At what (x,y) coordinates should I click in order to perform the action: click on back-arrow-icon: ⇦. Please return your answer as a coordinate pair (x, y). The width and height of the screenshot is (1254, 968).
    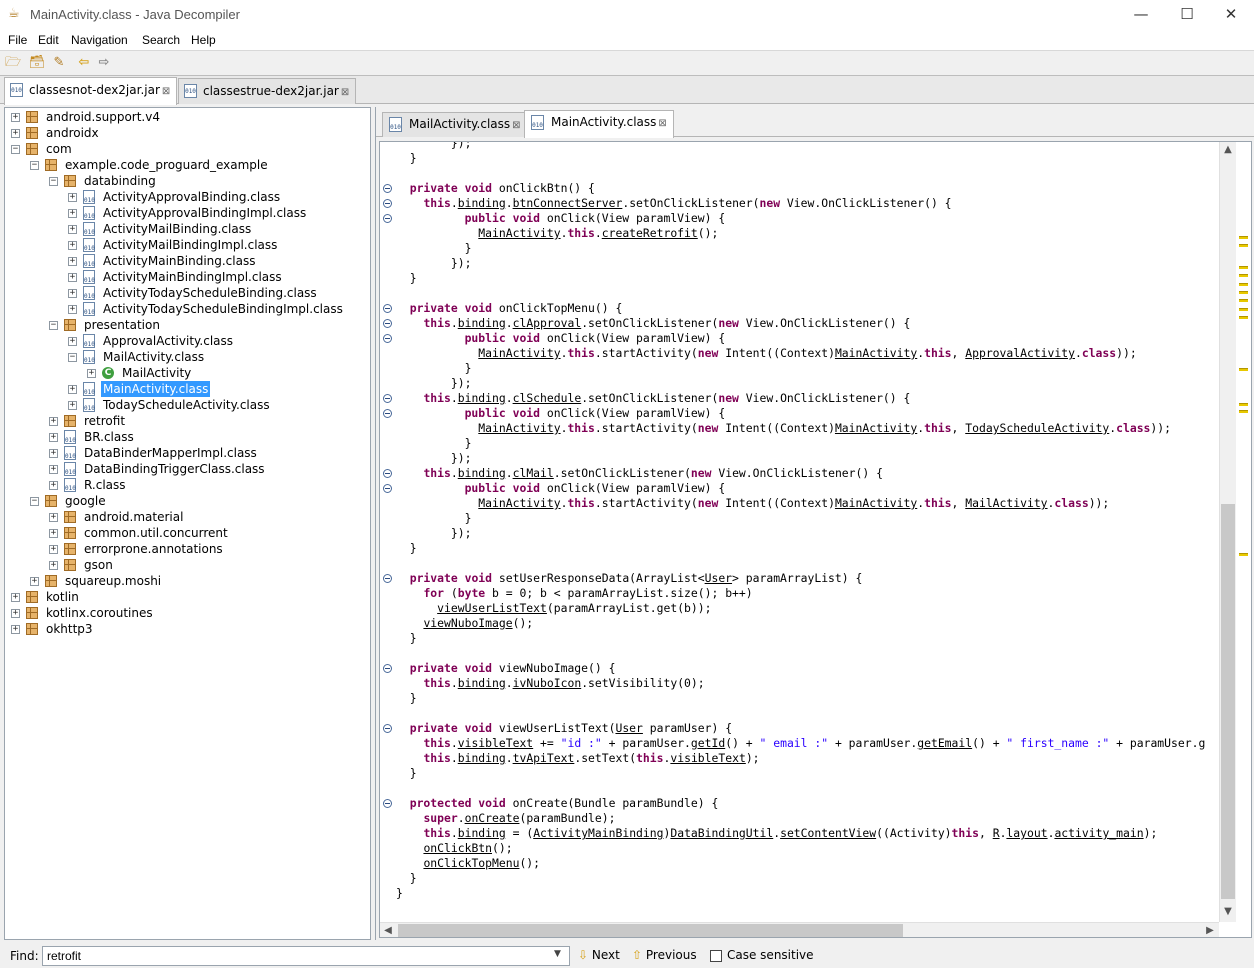
    Looking at the image, I should click on (84, 63).